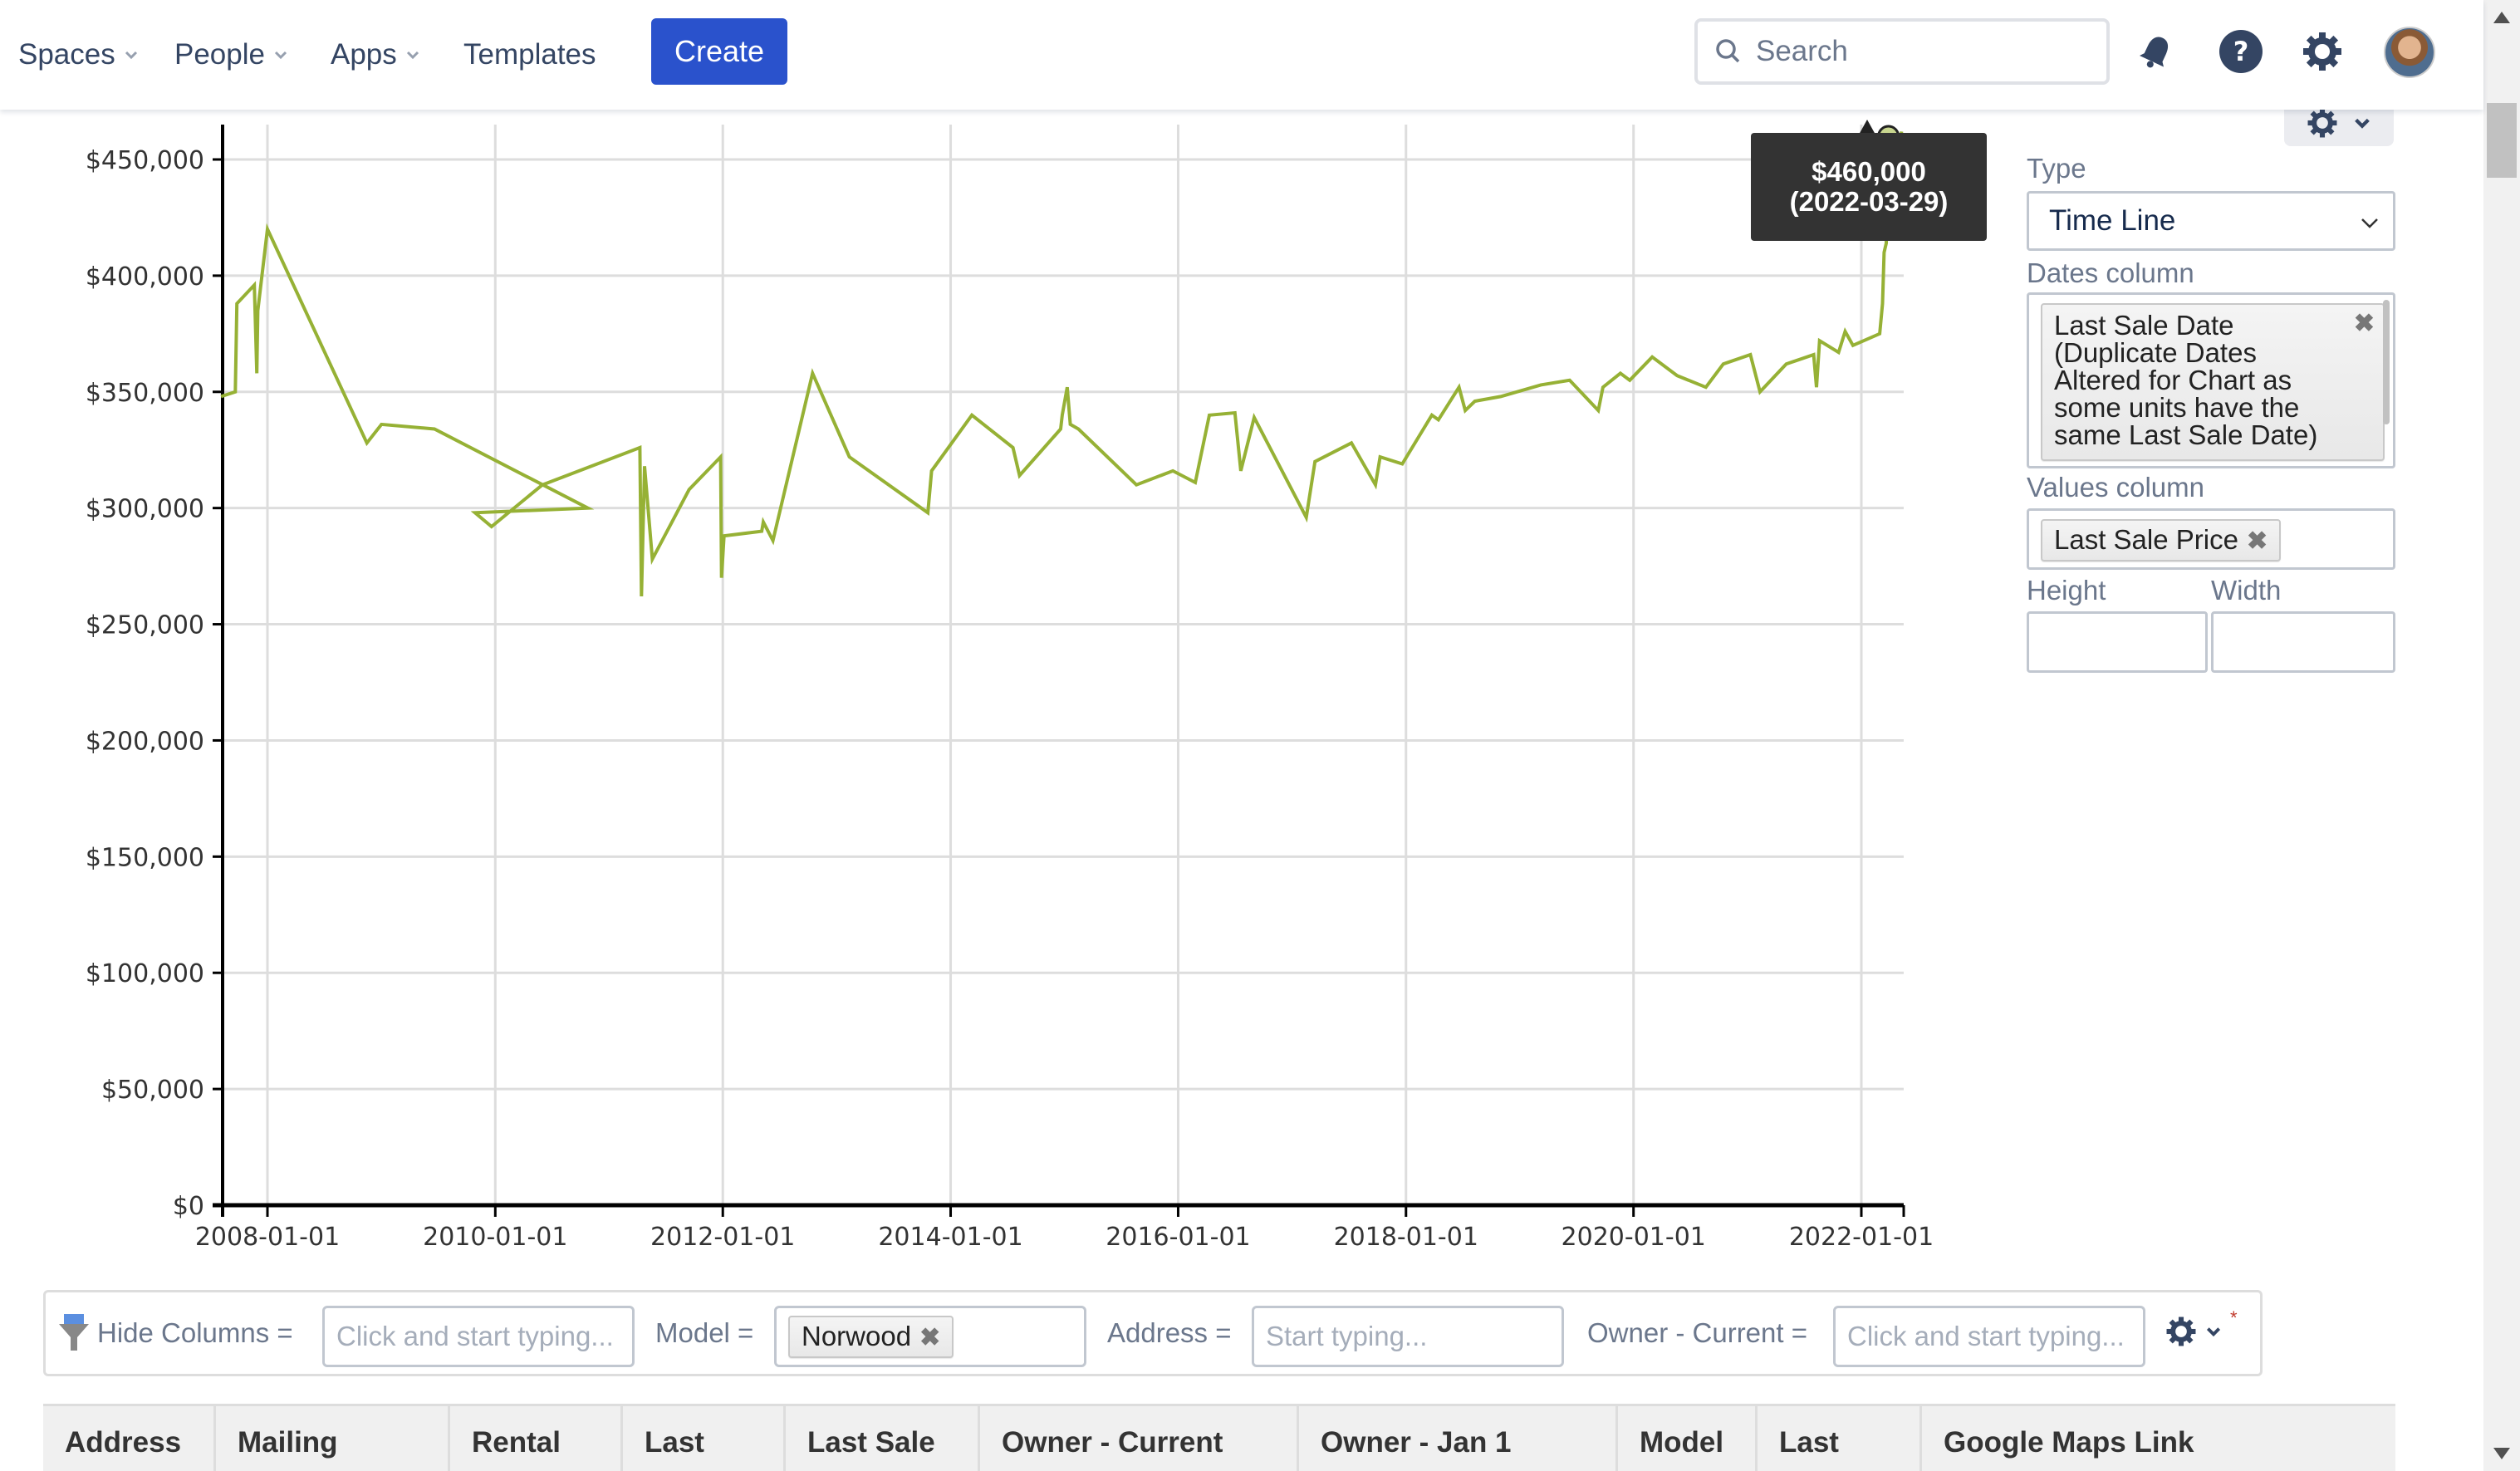  What do you see at coordinates (2234, 1317) in the screenshot?
I see `required-asterisk-icon: *` at bounding box center [2234, 1317].